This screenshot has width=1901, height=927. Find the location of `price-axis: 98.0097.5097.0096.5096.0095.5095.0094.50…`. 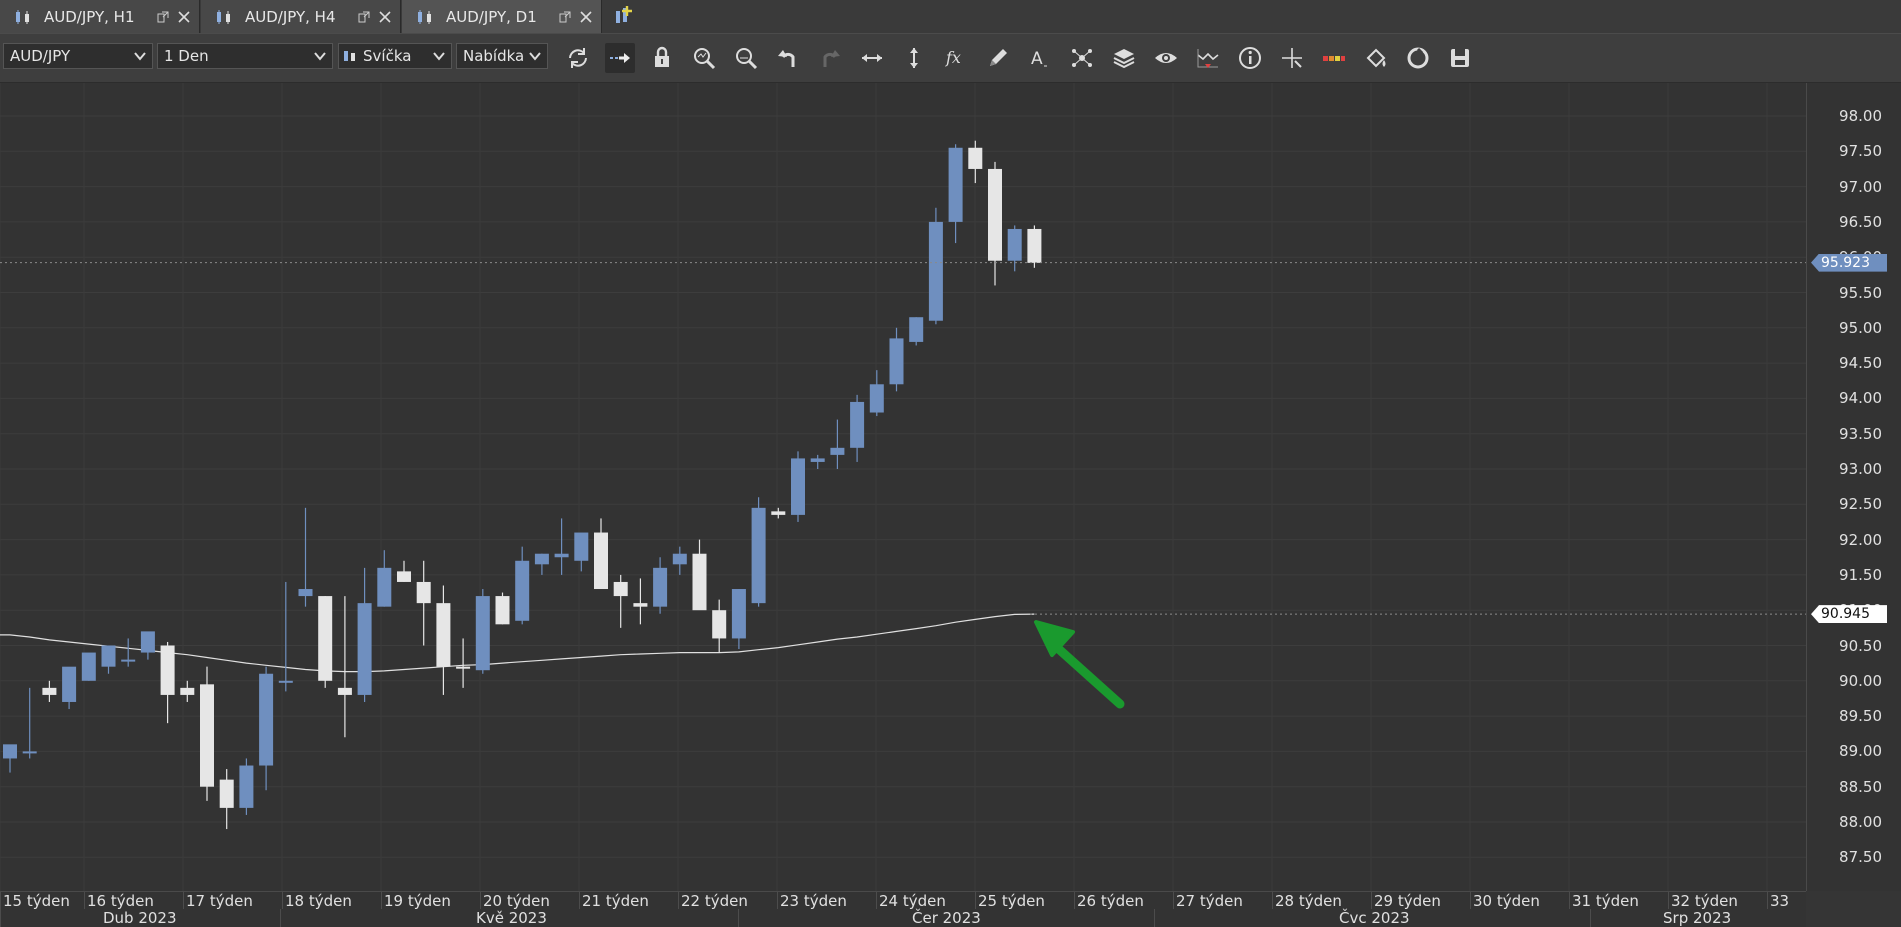

price-axis: 98.0097.5097.0096.5096.0095.5095.0094.50… is located at coordinates (1853, 487).